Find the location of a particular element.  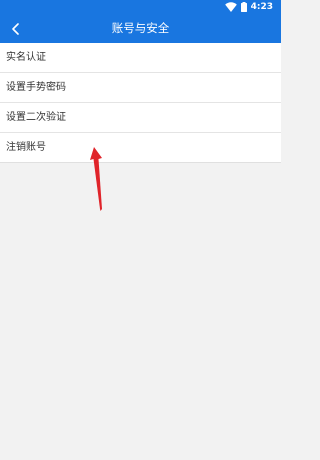

nav-bar: 账号与安全 is located at coordinates (140, 28).